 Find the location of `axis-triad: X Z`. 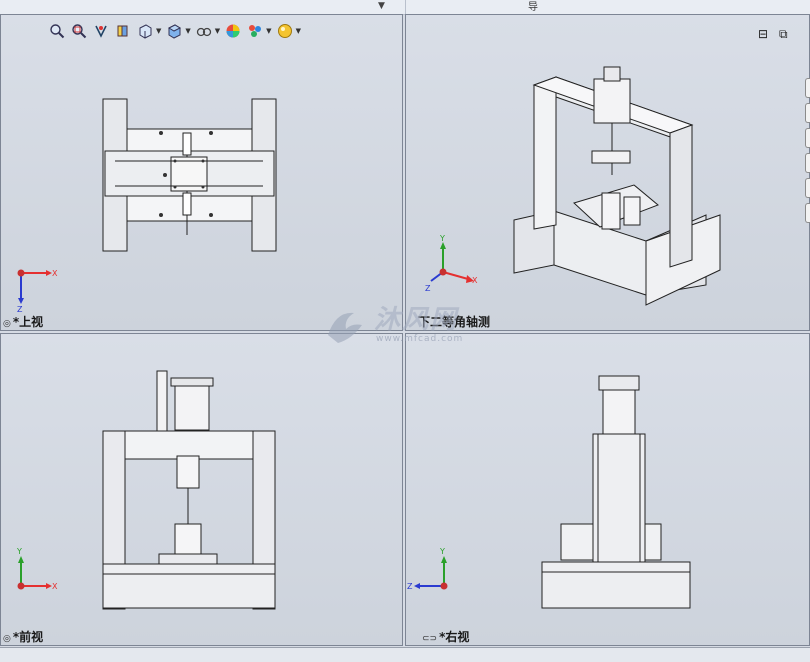

axis-triad: X Z is located at coordinates (37, 291).